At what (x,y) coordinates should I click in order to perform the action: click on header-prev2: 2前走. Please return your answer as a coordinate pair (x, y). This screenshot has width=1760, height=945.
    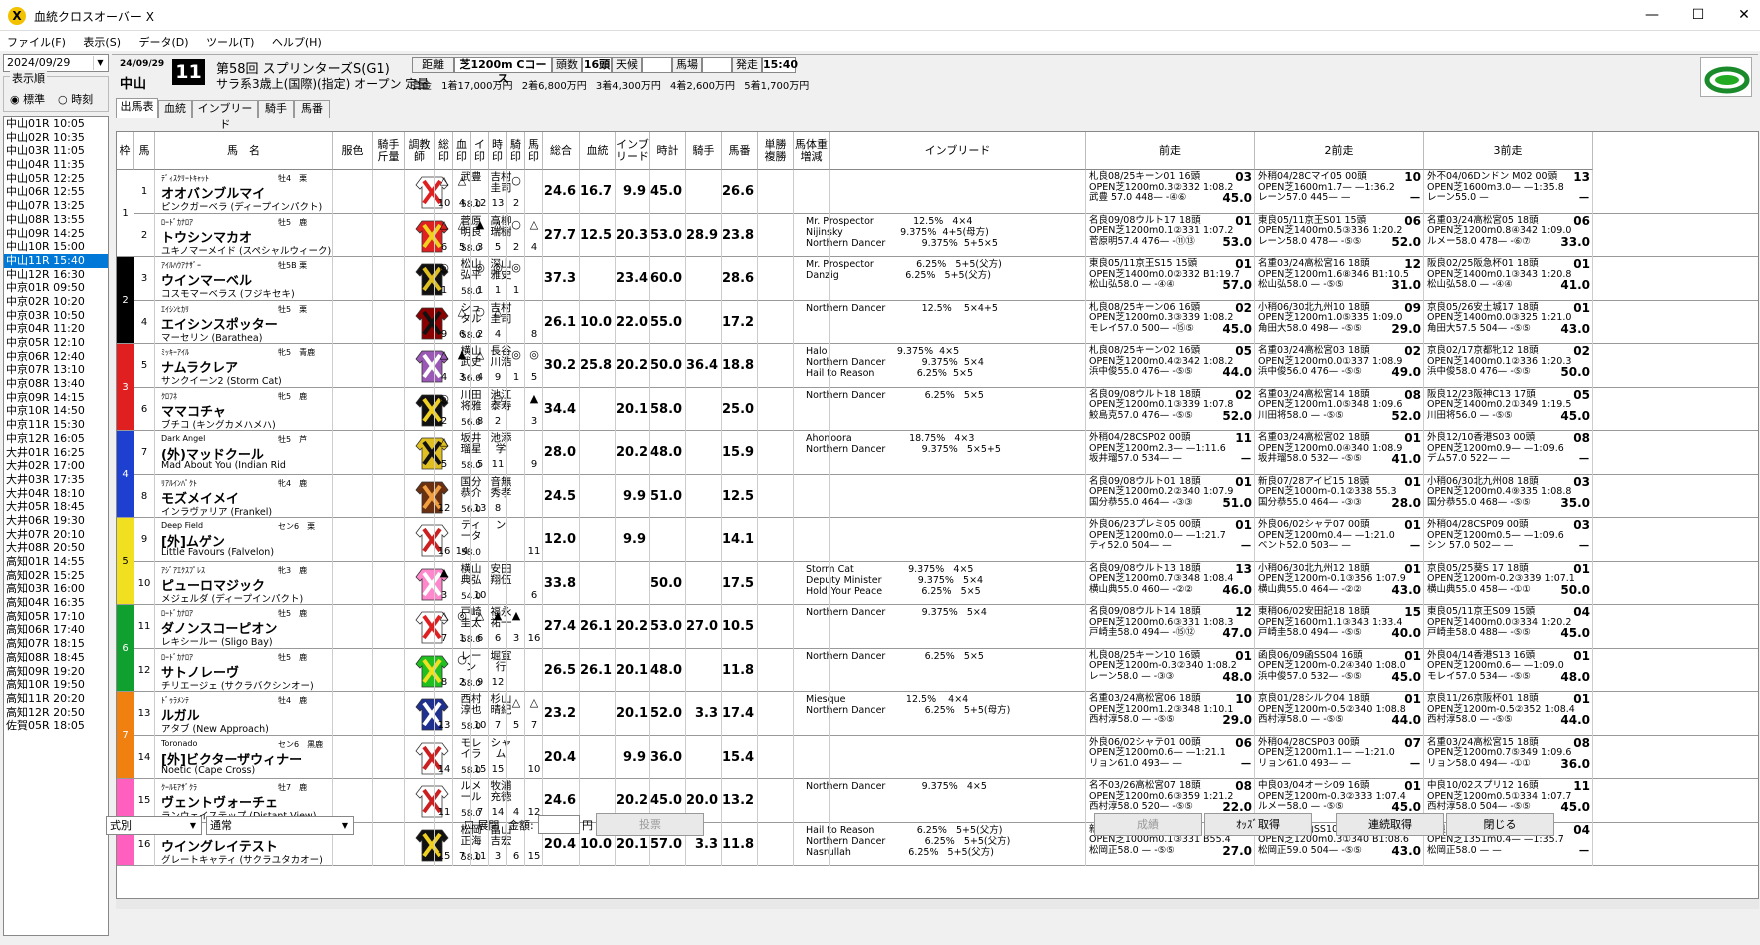
    Looking at the image, I should click on (1339, 151).